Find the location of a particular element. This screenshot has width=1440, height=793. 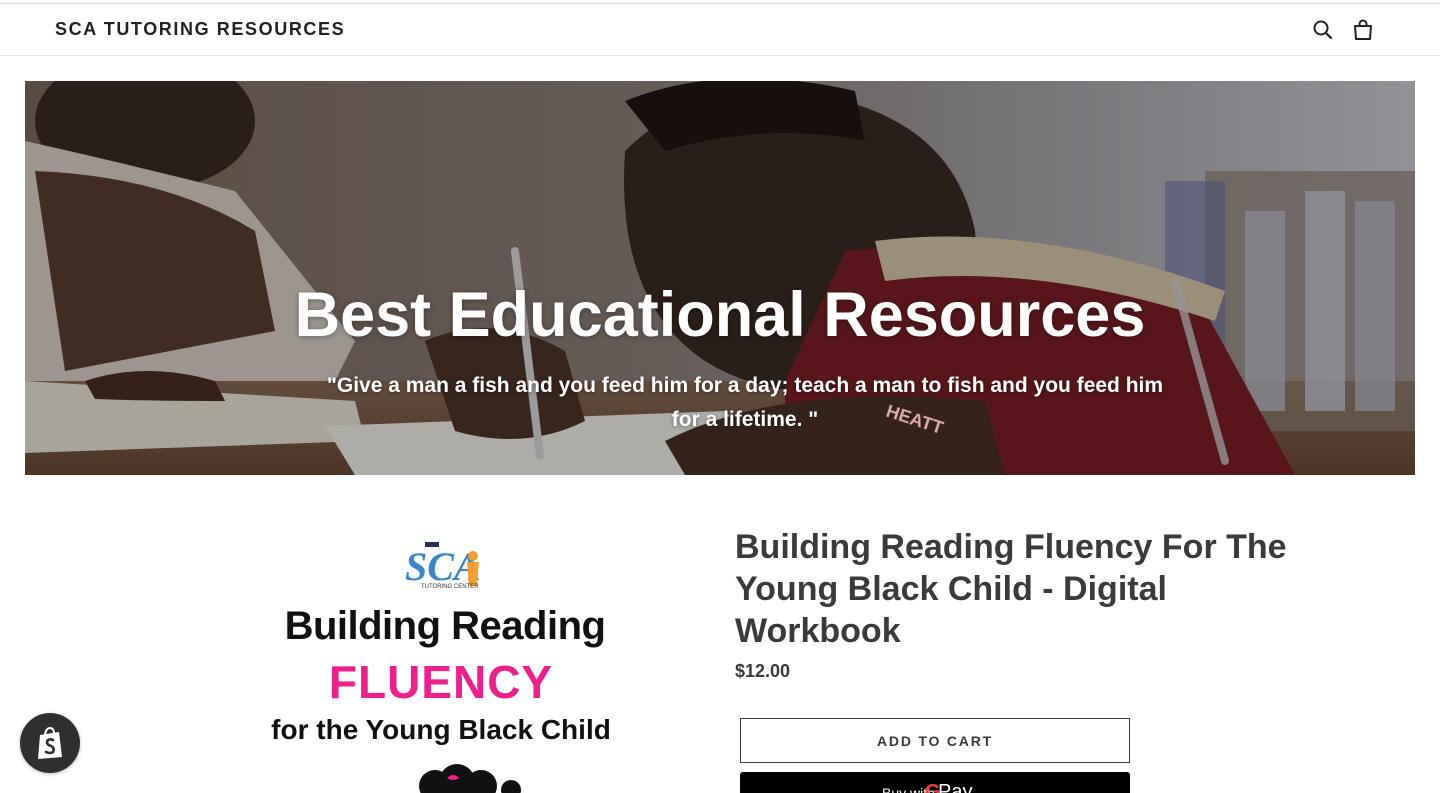

search-icon is located at coordinates (1323, 30).